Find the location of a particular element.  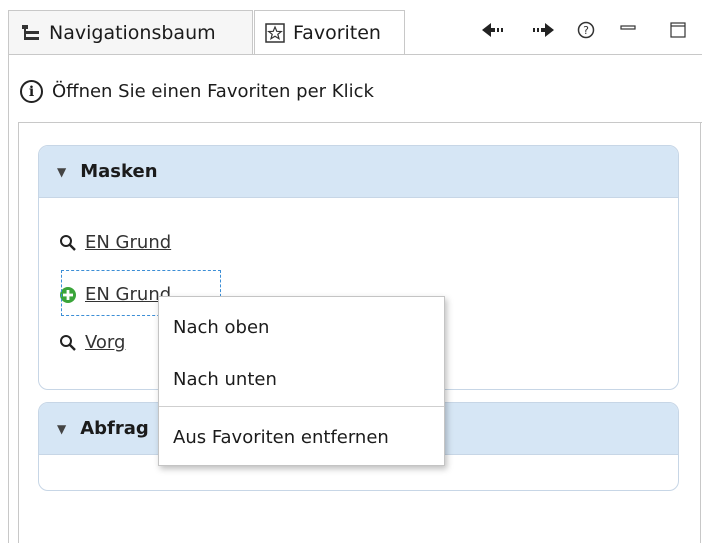

section-title: Abfrag is located at coordinates (114, 428).